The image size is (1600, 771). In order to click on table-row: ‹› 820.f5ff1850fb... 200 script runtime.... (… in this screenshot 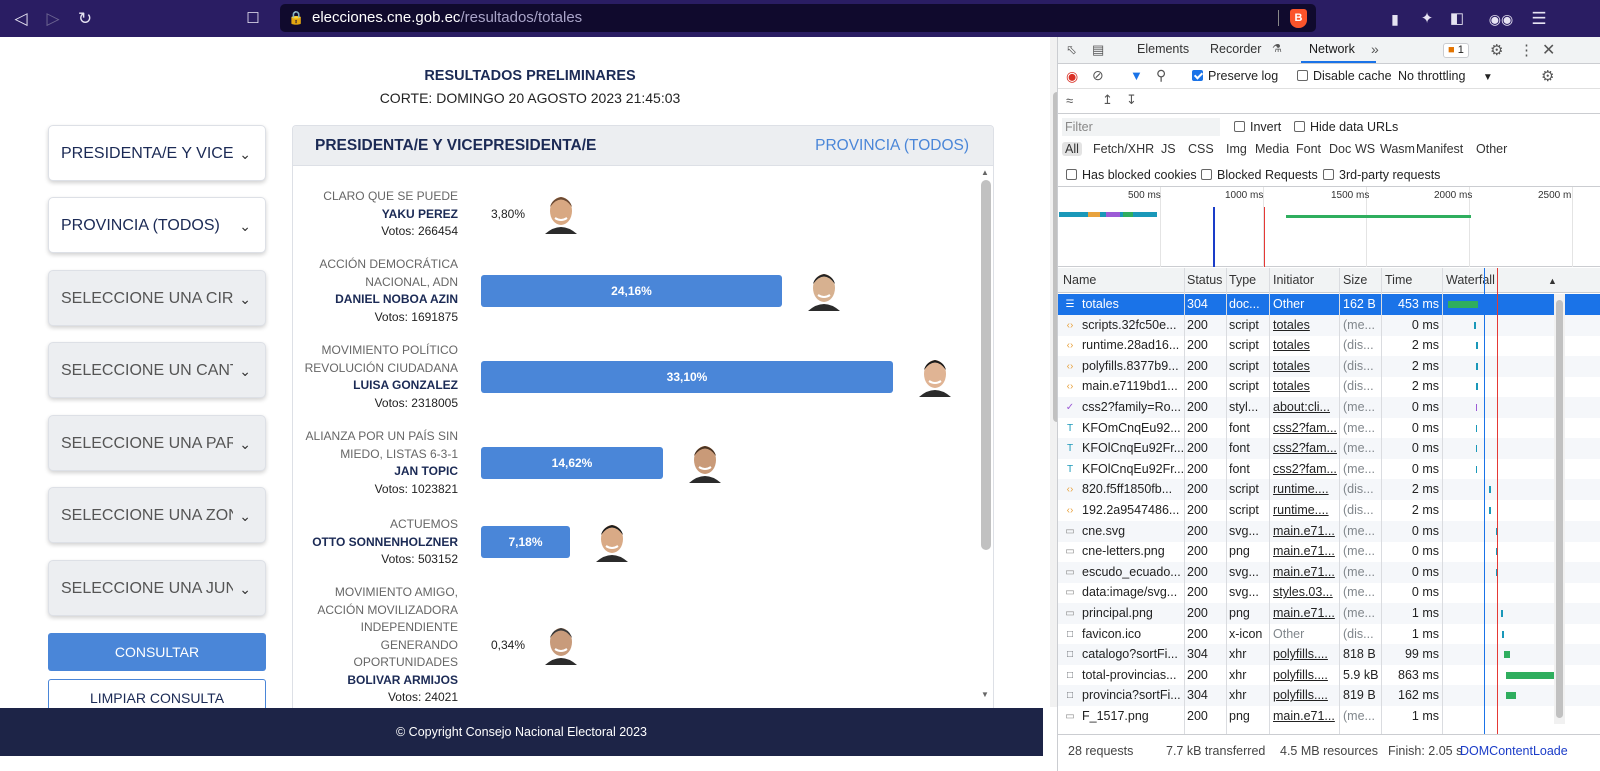, I will do `click(1329, 490)`.